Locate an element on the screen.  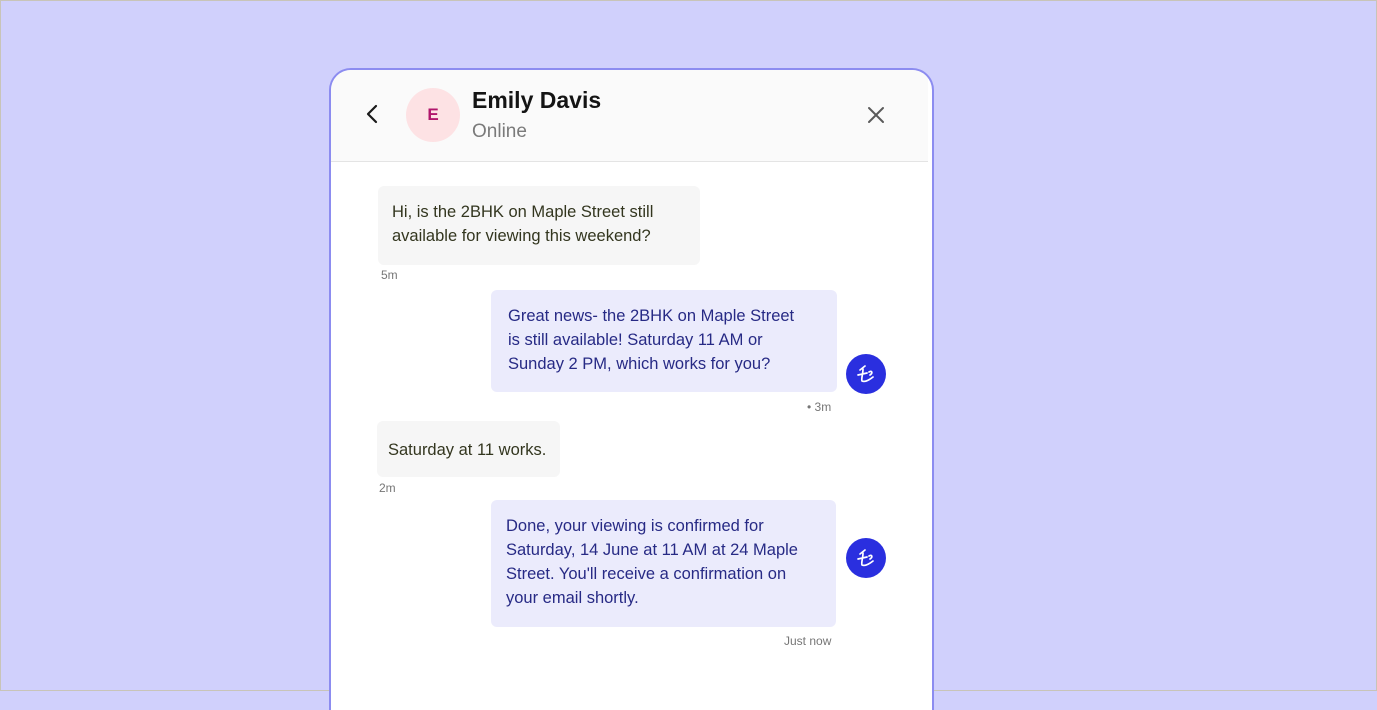
message-text-line: Hi, is the 2BHK on Maple Street still is located at coordinates (523, 212).